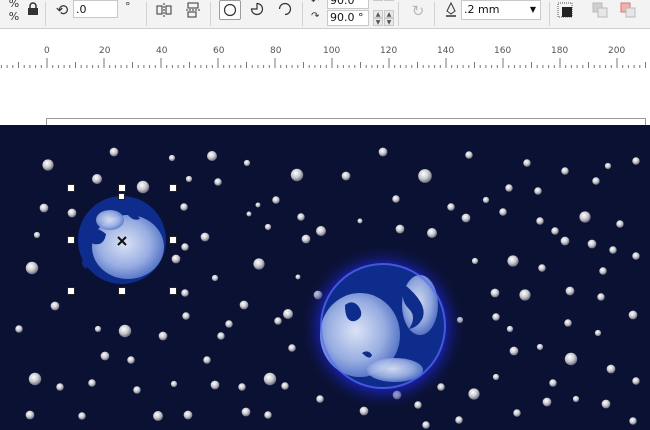 The height and width of the screenshot is (430, 650). I want to click on wrap-text-icon, so click(565, 10).